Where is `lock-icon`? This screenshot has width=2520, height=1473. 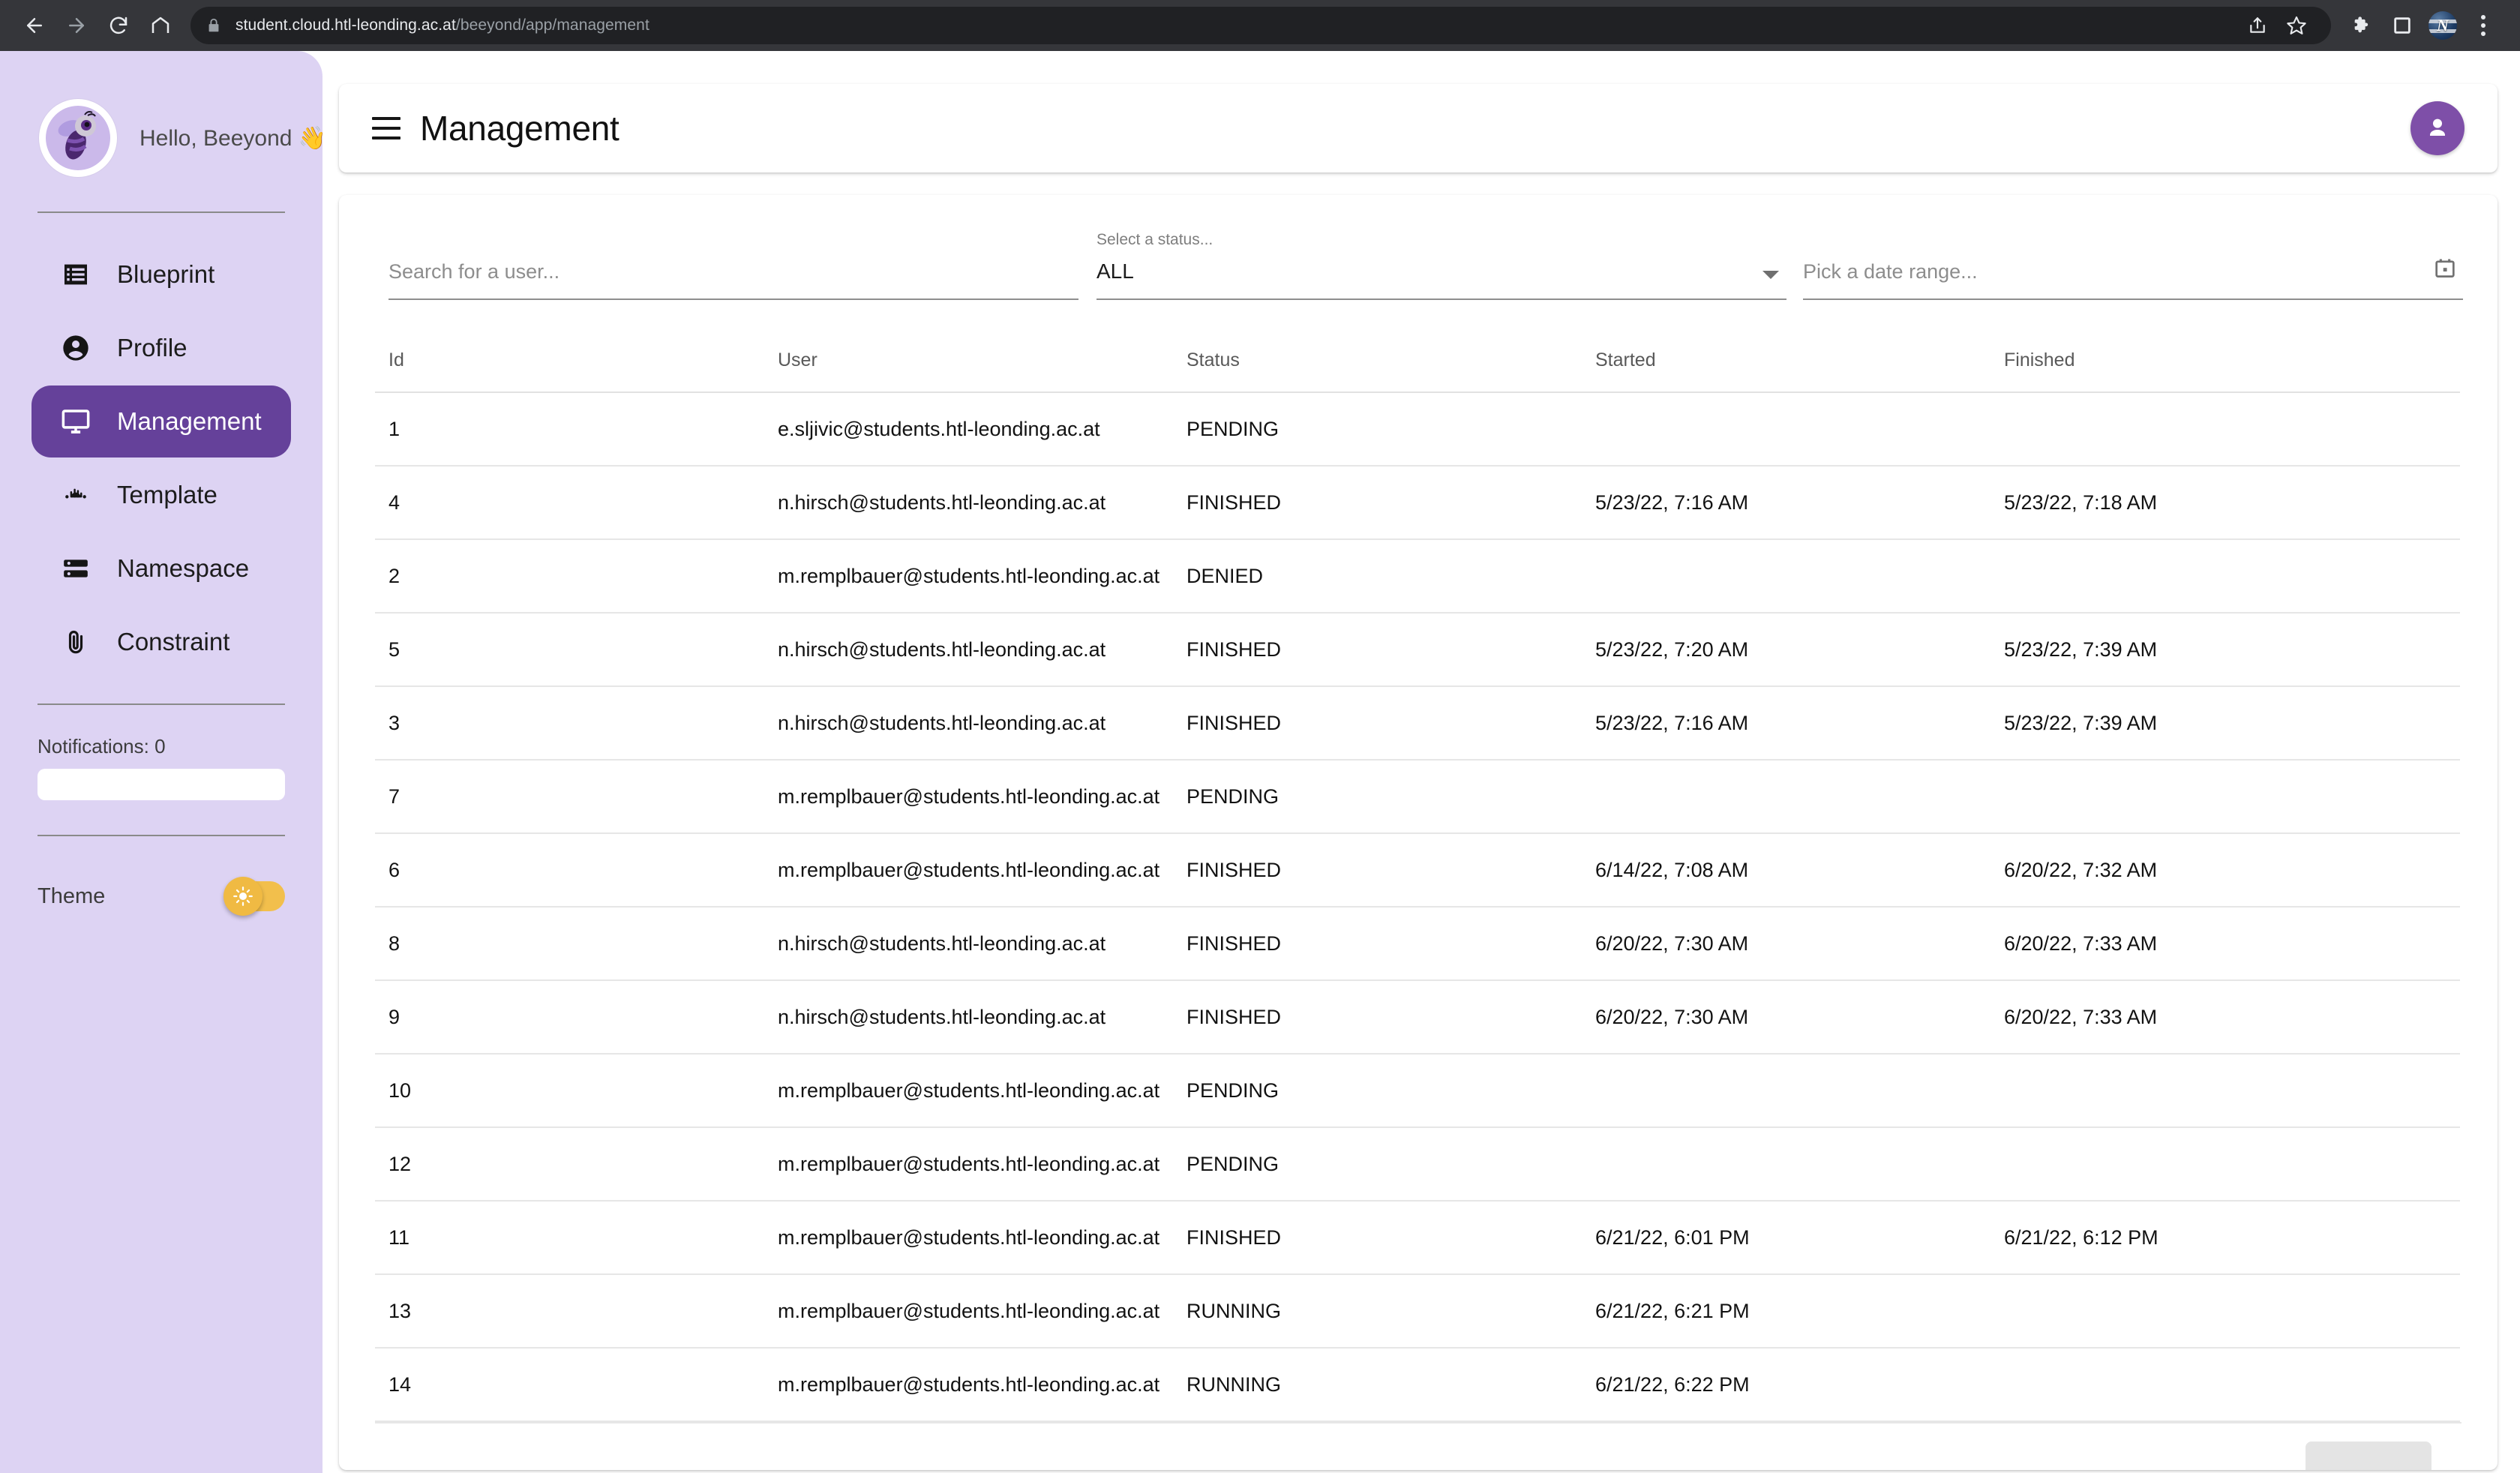 lock-icon is located at coordinates (214, 25).